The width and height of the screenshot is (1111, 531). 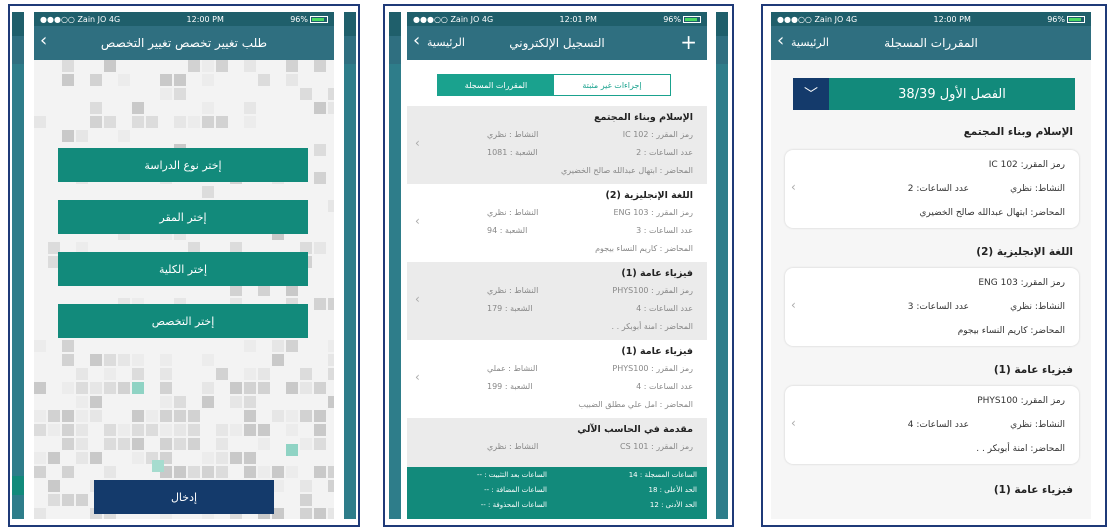 I want to click on choose-campus-button: إختر المقر, so click(x=183, y=217).